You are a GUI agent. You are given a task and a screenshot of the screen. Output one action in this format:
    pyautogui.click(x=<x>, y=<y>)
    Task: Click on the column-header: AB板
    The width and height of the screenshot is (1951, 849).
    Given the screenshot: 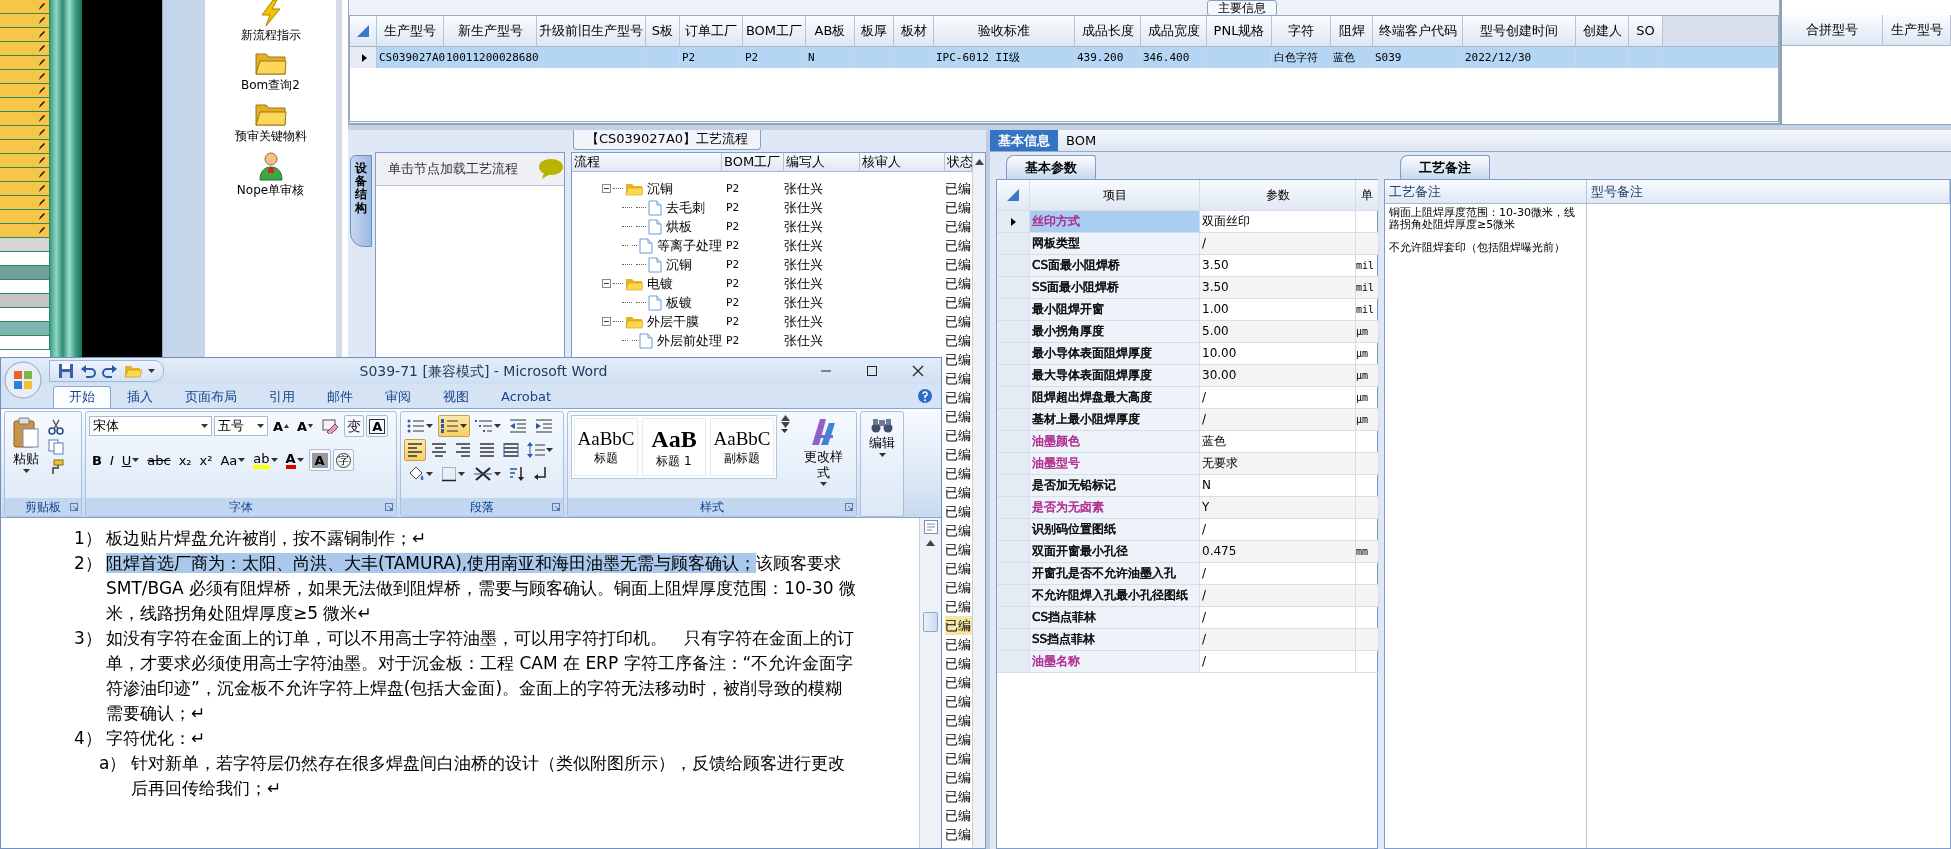 What is the action you would take?
    pyautogui.click(x=830, y=31)
    